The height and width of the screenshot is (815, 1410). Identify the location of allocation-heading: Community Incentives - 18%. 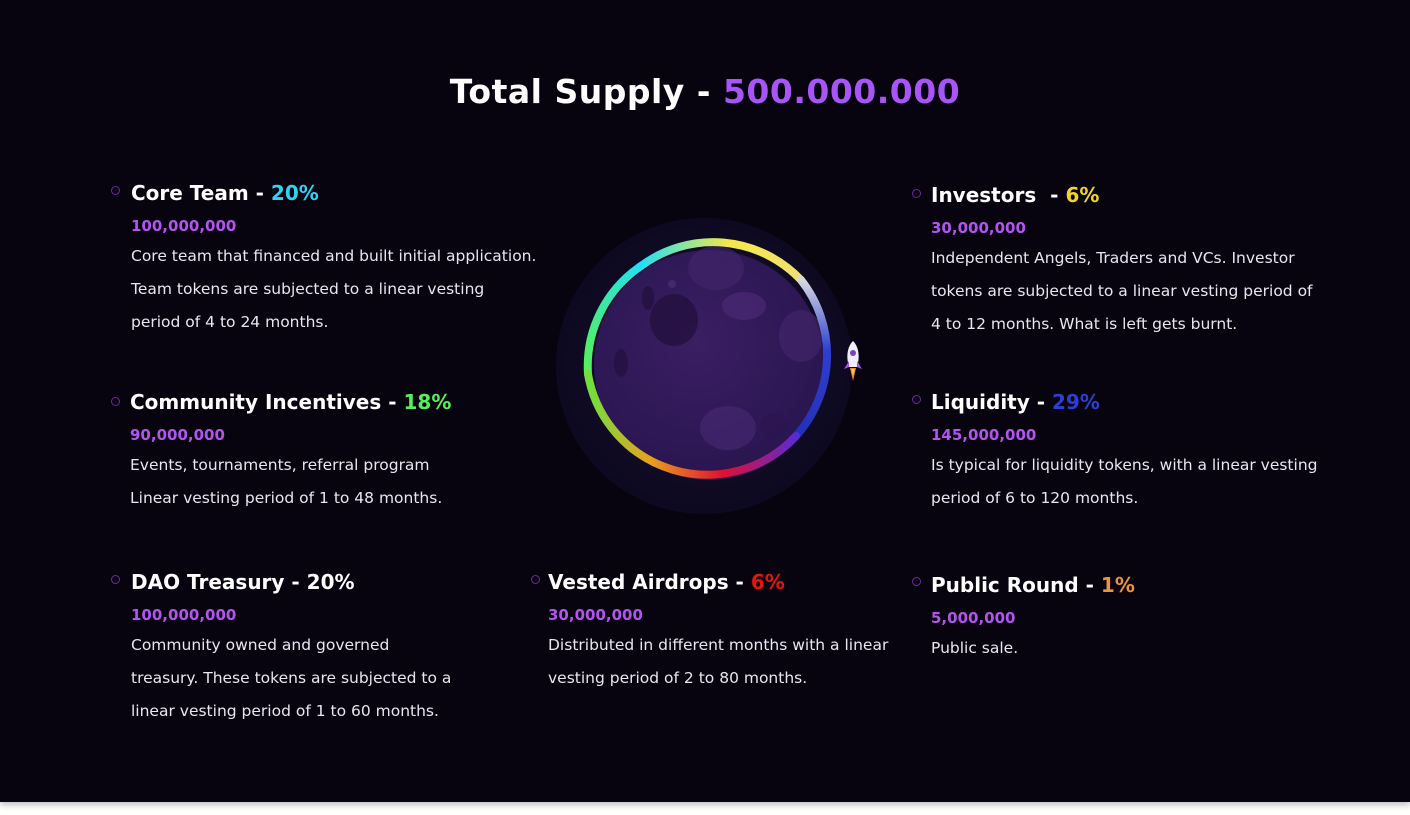
(290, 402).